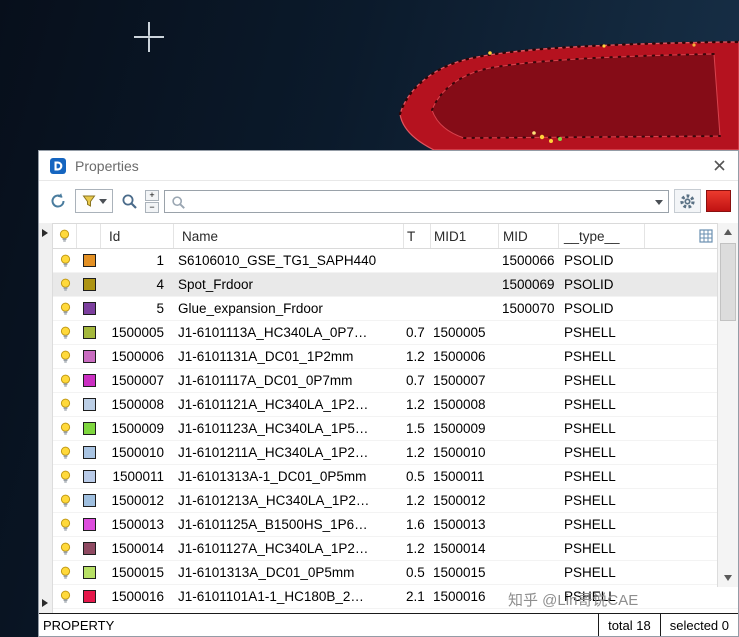 The image size is (739, 637). Describe the element at coordinates (566, 93) in the screenshot. I see `car-door-model` at that location.